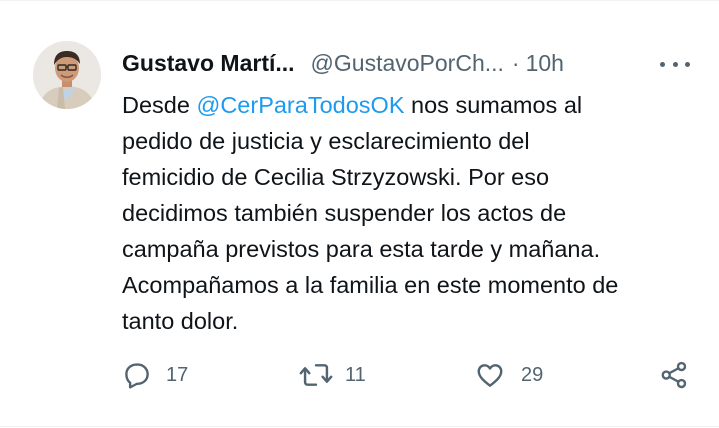 The width and height of the screenshot is (719, 428). What do you see at coordinates (67, 75) in the screenshot?
I see `avatar` at bounding box center [67, 75].